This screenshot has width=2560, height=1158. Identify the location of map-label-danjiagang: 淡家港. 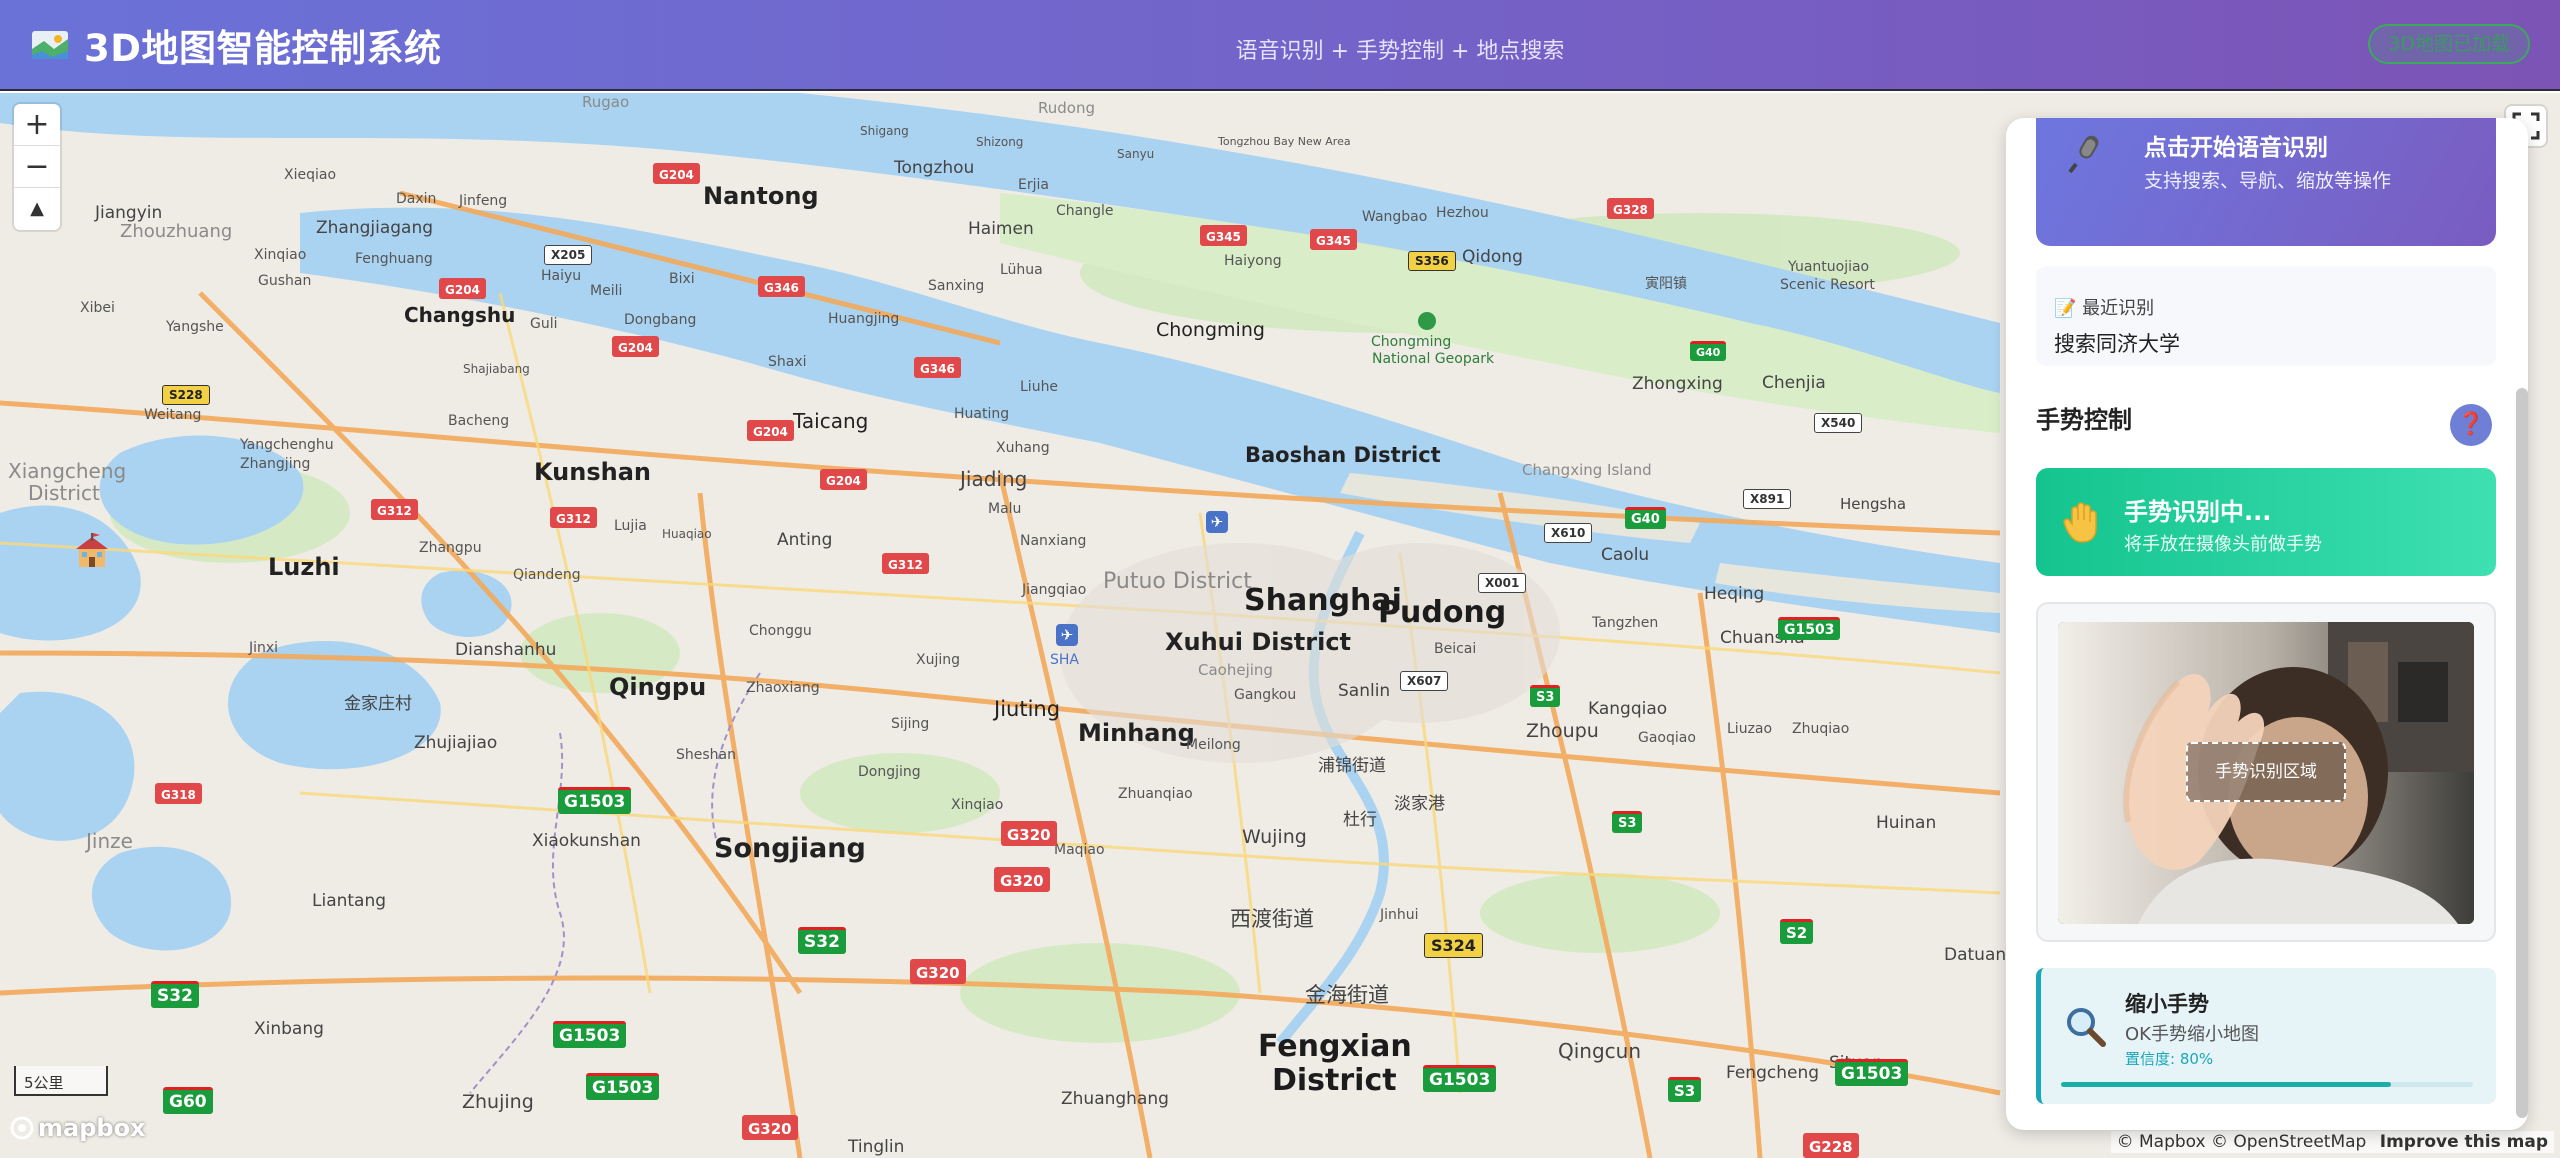
(1419, 804).